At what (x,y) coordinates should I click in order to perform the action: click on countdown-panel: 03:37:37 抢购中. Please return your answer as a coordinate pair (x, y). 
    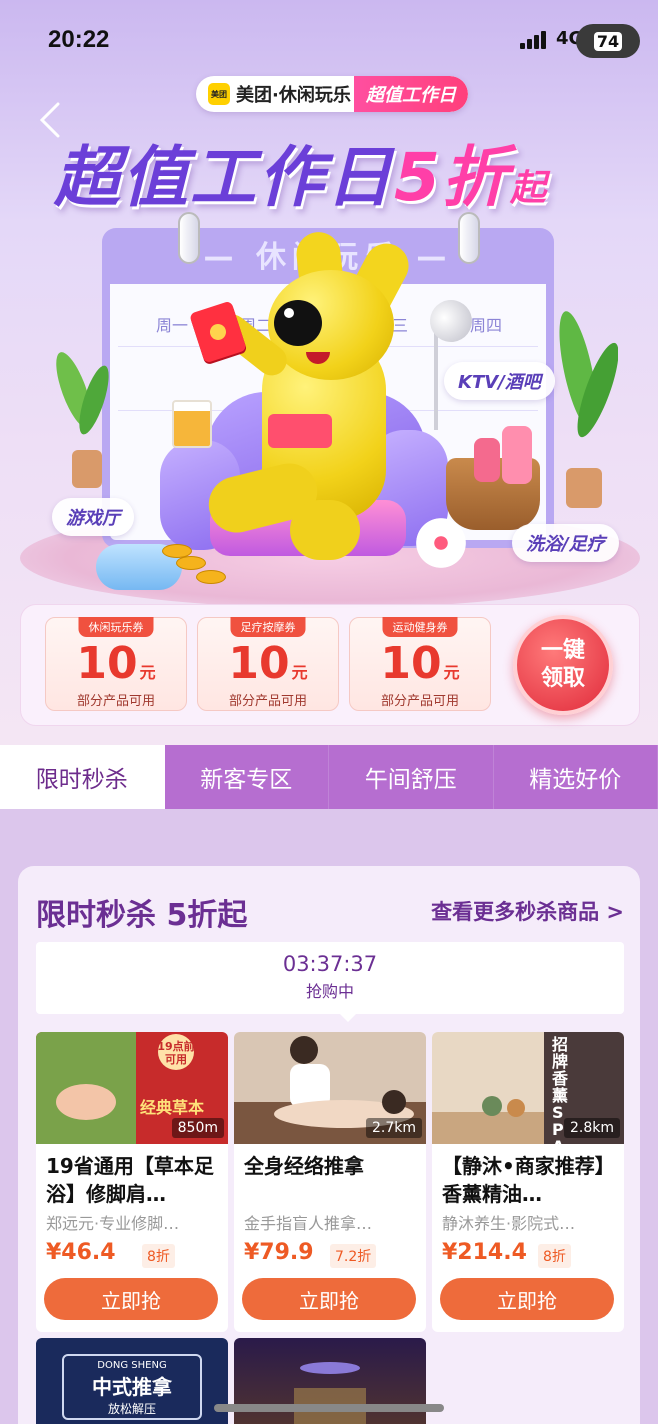
    Looking at the image, I should click on (330, 982).